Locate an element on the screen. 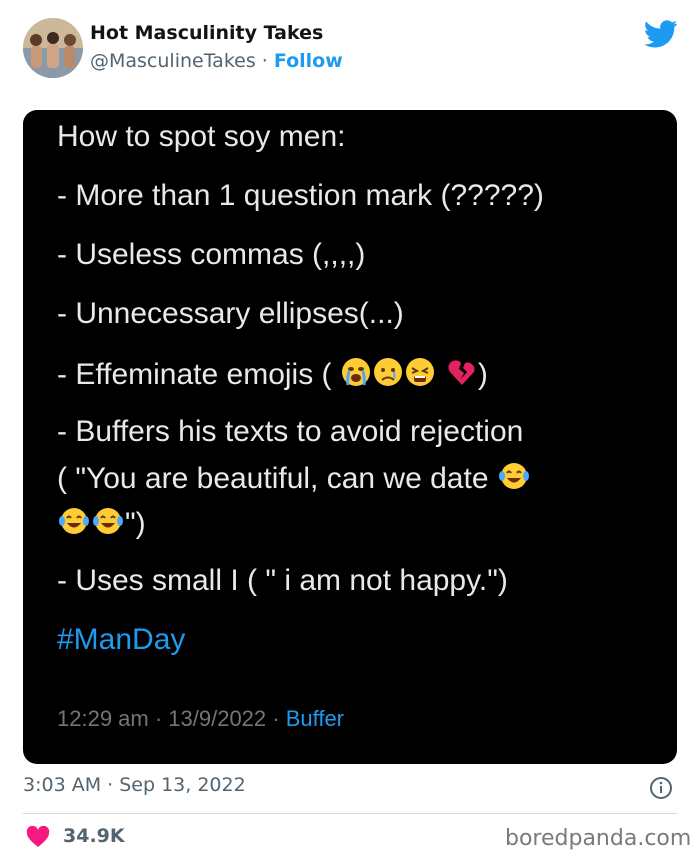 This screenshot has height=866, width=700. card-meta-source: Buffer is located at coordinates (315, 718).